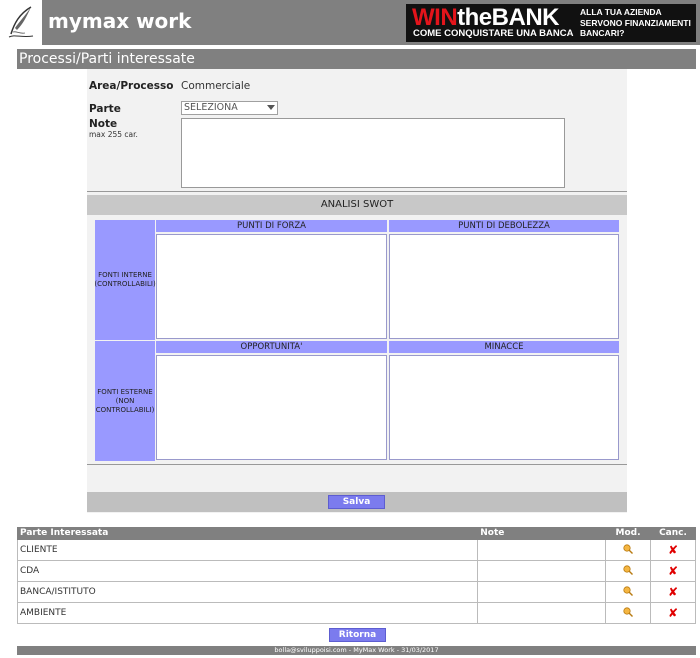  I want to click on logo, so click(21, 22).